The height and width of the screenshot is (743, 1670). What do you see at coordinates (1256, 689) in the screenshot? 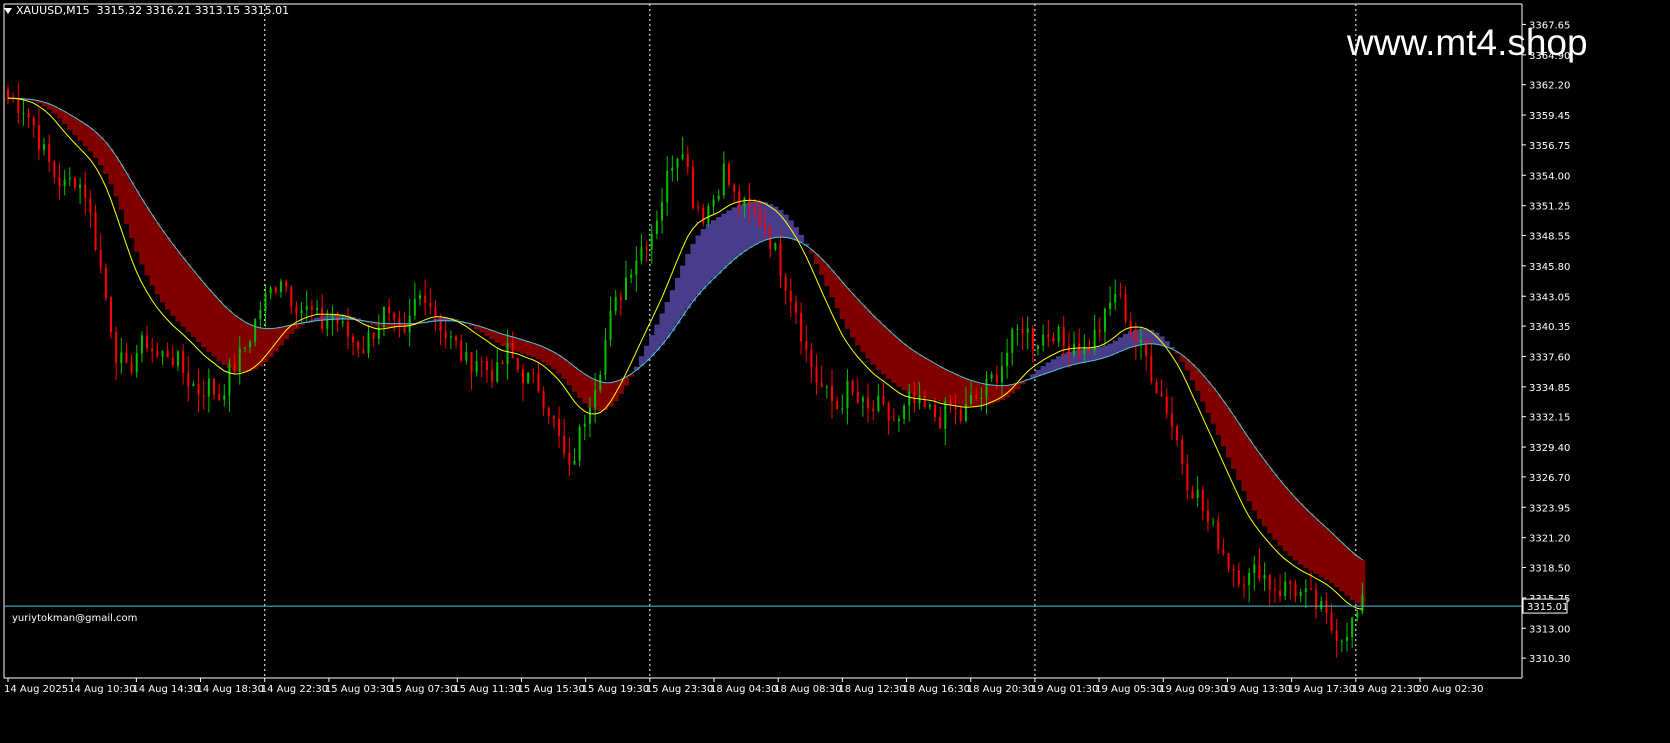
I see `x-tick-label: 19 Aug 13:30` at bounding box center [1256, 689].